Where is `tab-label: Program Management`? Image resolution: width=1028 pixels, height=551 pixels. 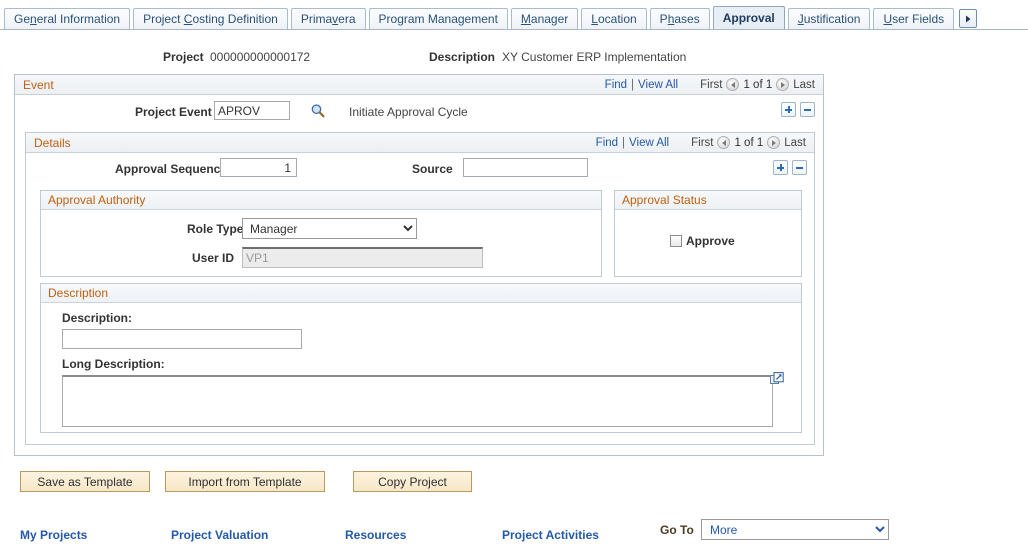 tab-label: Program Management is located at coordinates (438, 19).